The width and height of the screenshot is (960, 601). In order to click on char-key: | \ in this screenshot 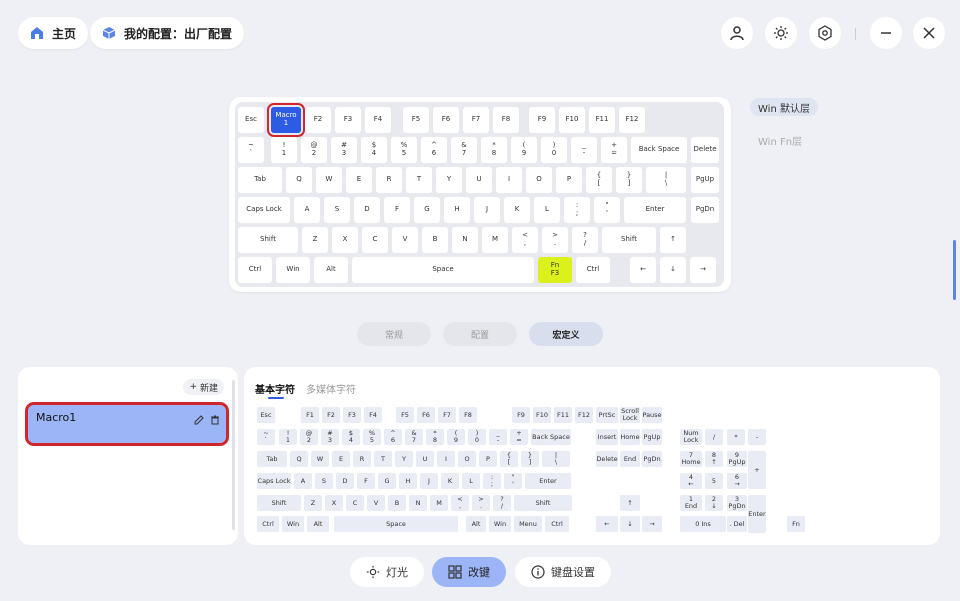, I will do `click(556, 459)`.